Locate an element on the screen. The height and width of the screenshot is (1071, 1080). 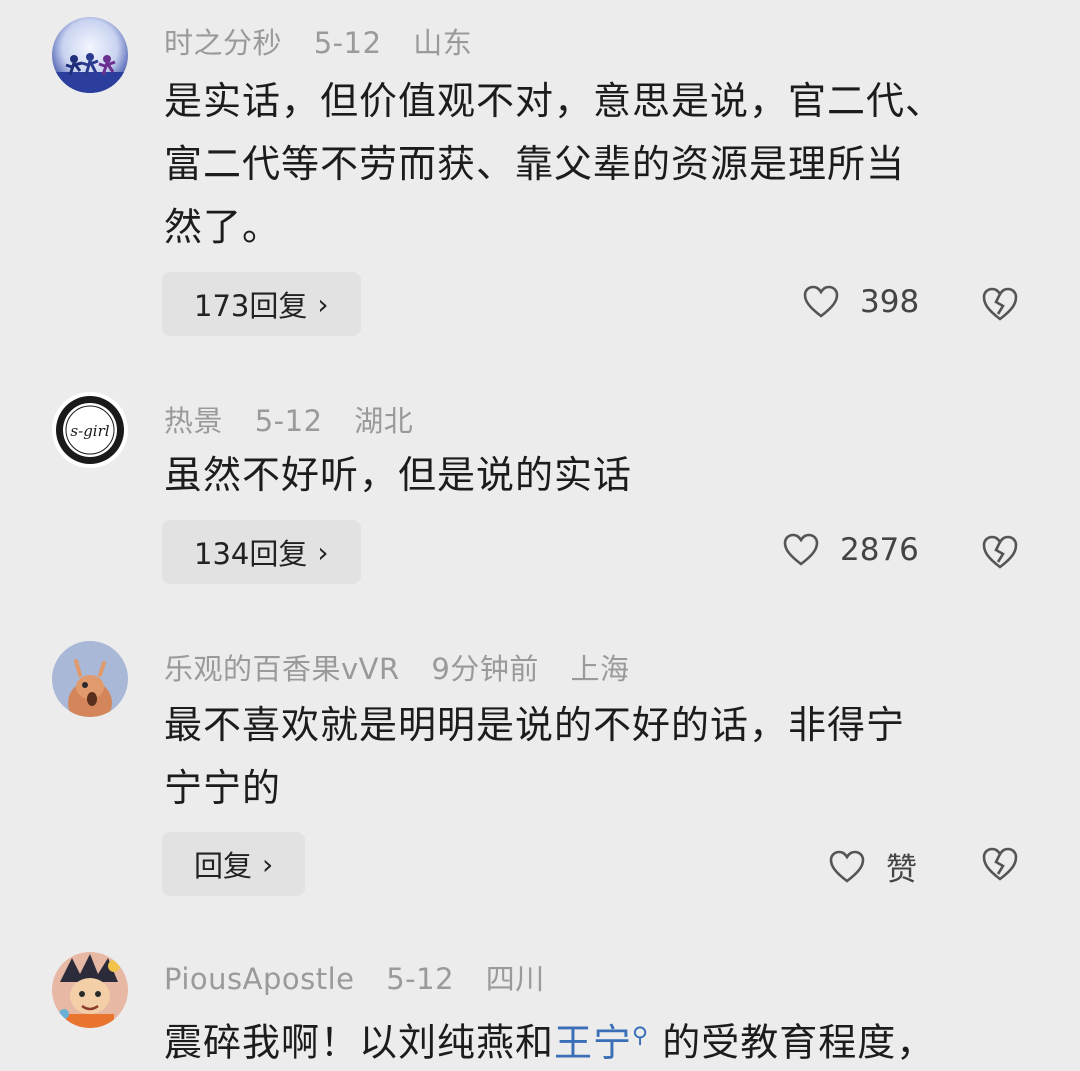
username: 乐观的百香果vVR is located at coordinates (282, 669).